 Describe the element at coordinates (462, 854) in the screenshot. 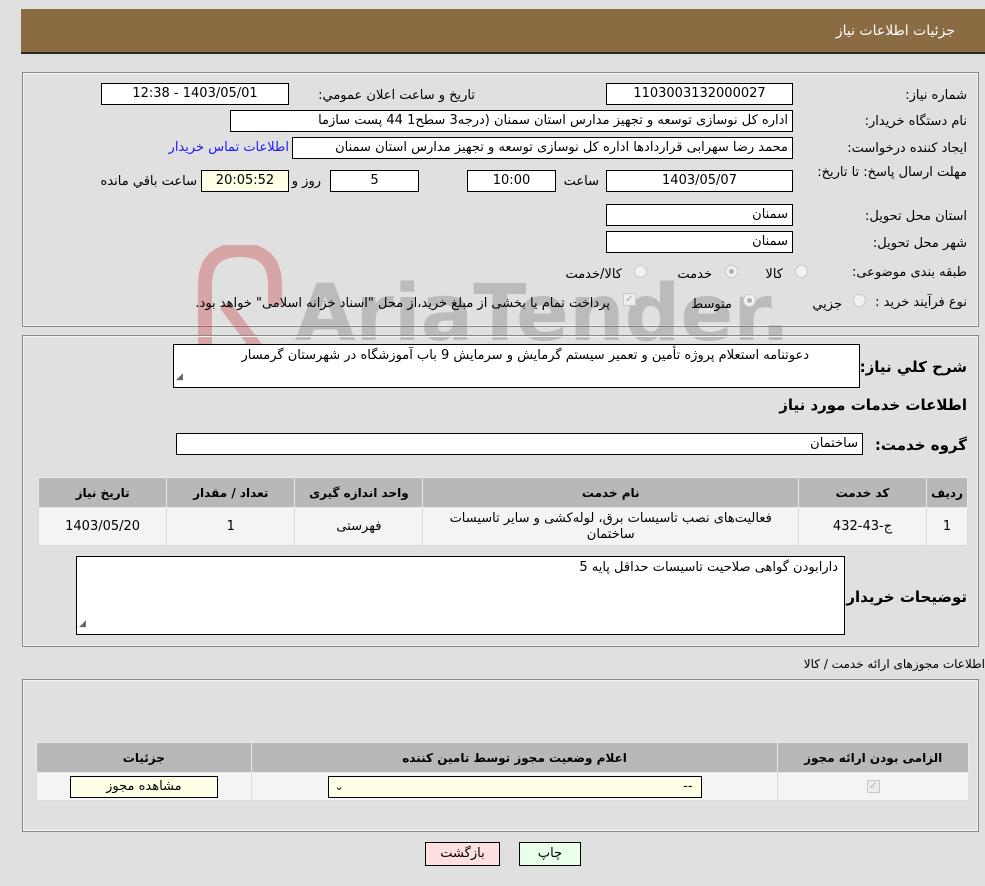

I see `back-button: بازگشت` at that location.